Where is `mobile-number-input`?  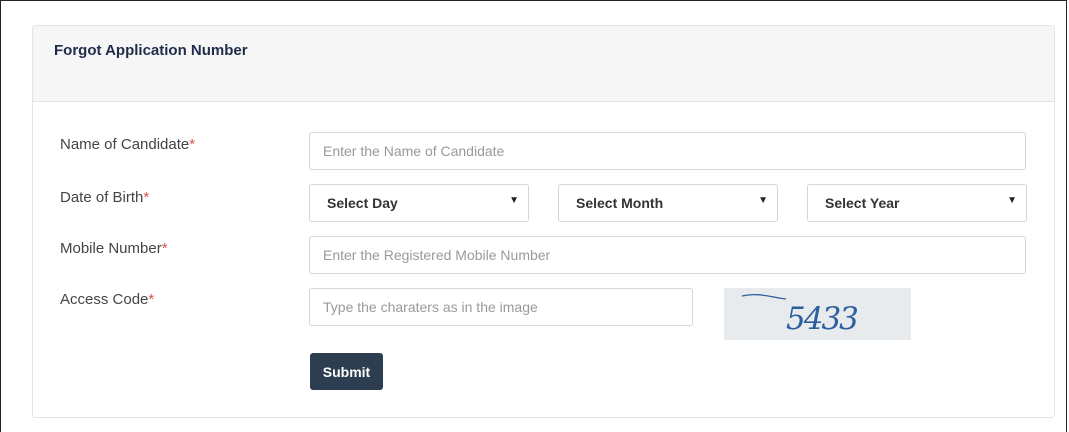
mobile-number-input is located at coordinates (667, 255).